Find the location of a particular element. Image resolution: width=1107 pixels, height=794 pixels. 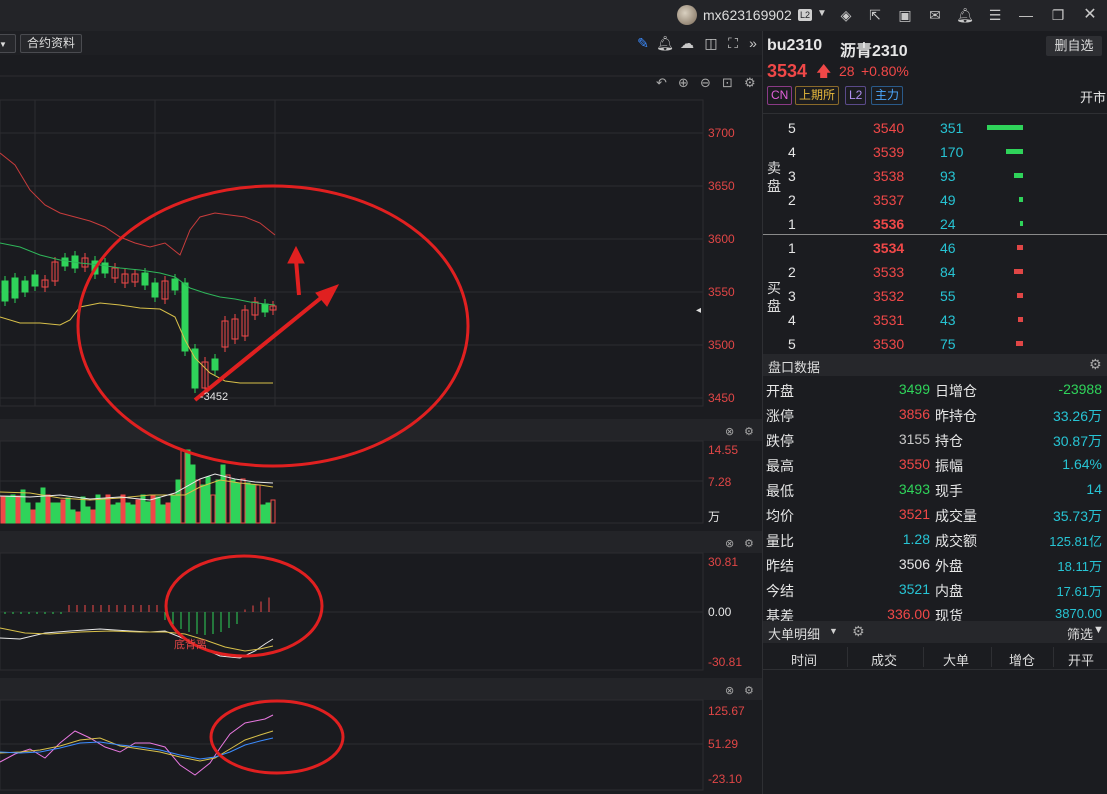

contract-name: 沥青2310 is located at coordinates (874, 51).